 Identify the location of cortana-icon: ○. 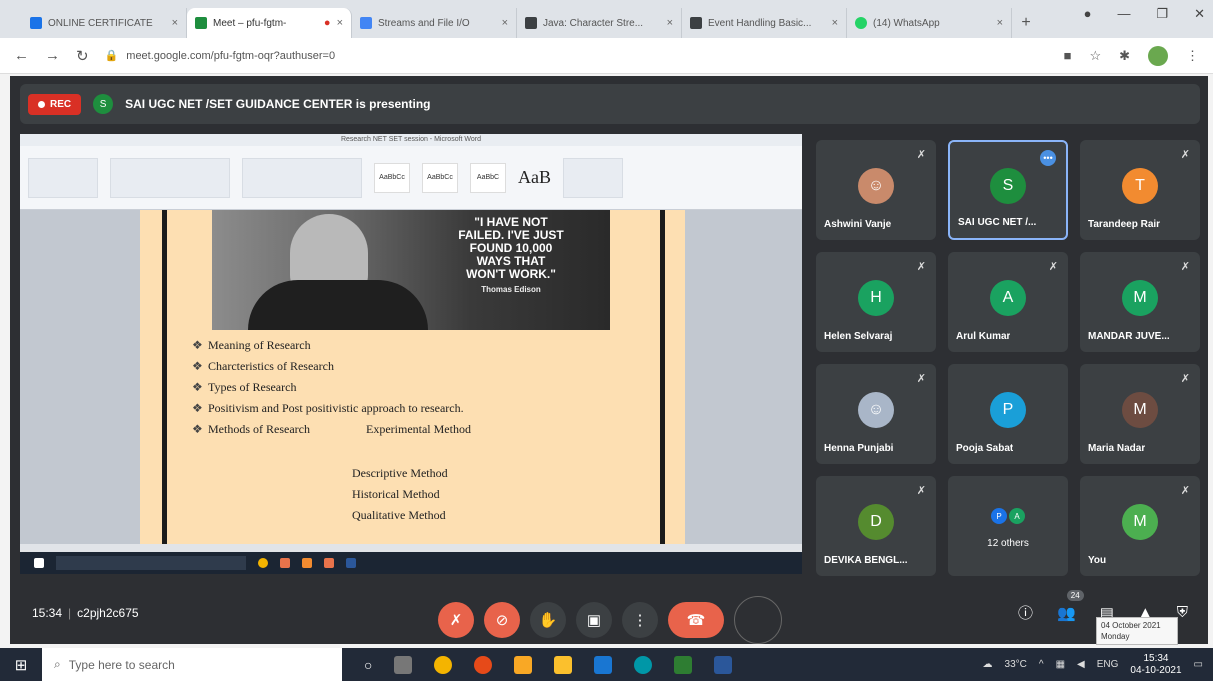
(368, 665).